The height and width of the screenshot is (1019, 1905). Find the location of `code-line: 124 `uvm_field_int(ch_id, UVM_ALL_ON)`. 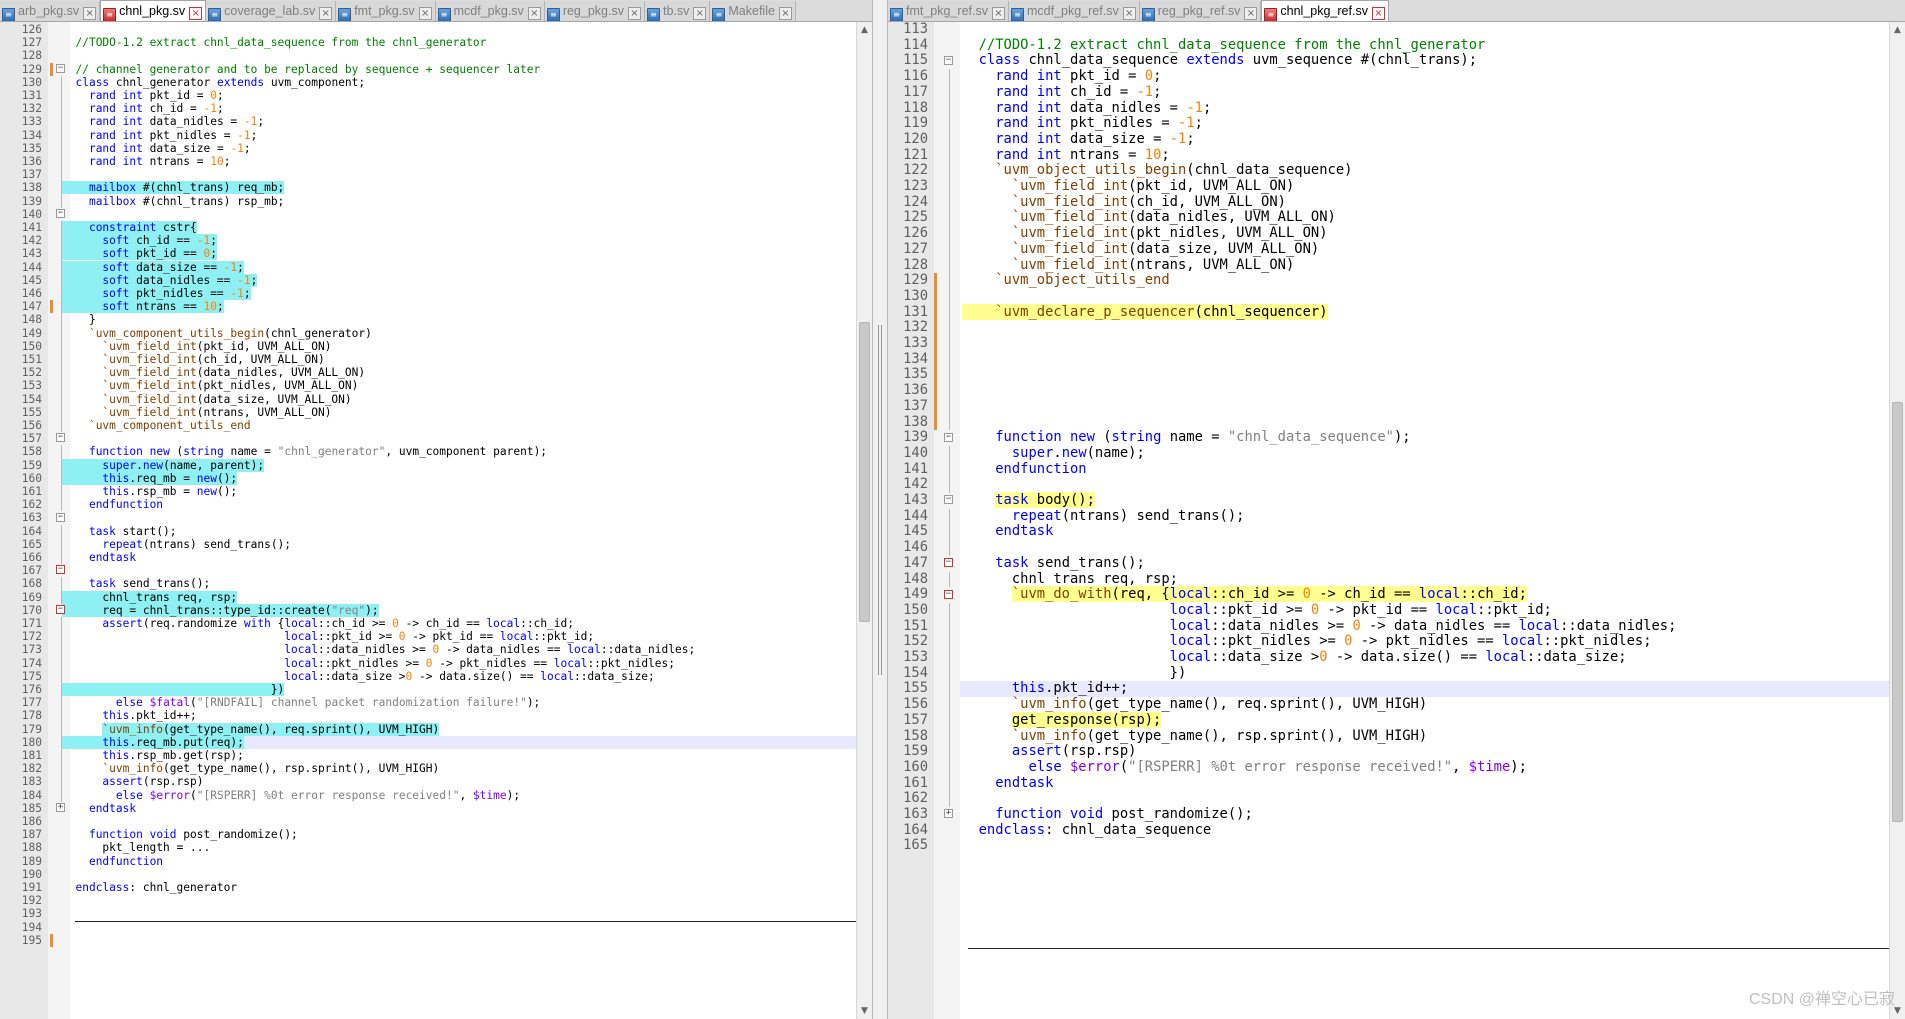

code-line: 124 `uvm_field_int(ch_id, UVM_ALL_ON) is located at coordinates (1388, 202).